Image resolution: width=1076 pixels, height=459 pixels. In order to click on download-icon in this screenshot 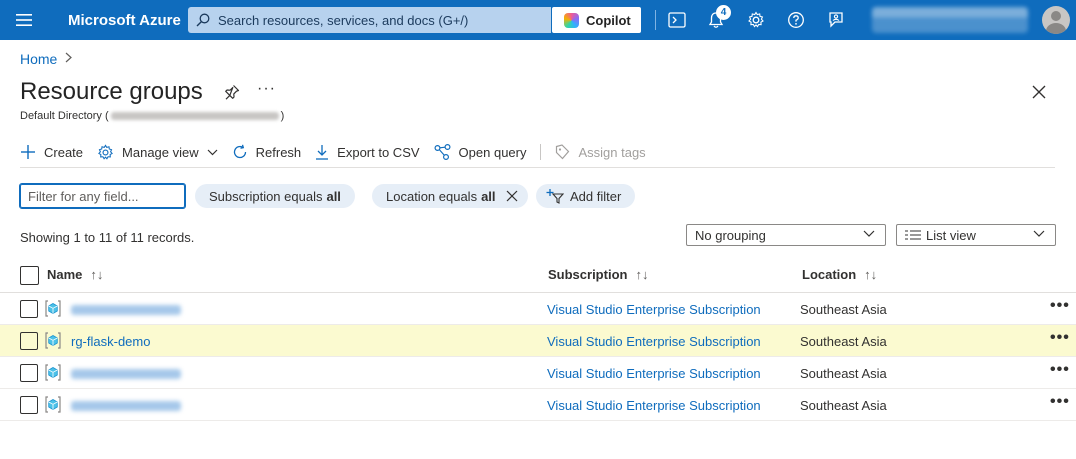, I will do `click(322, 152)`.